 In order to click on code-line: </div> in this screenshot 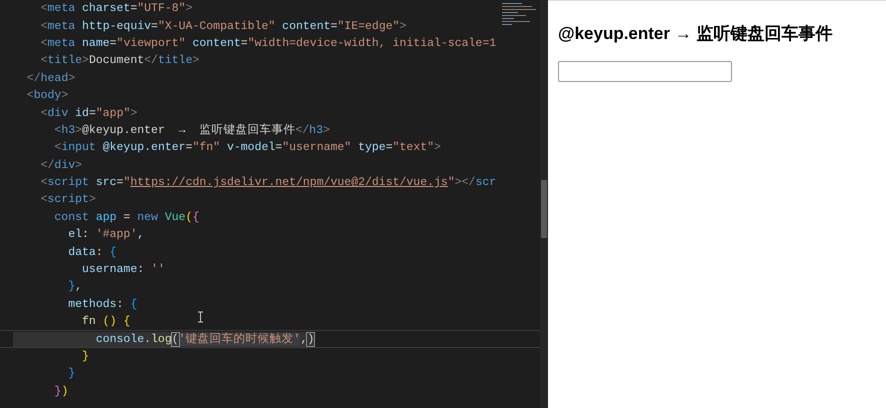, I will do `click(61, 165)`.